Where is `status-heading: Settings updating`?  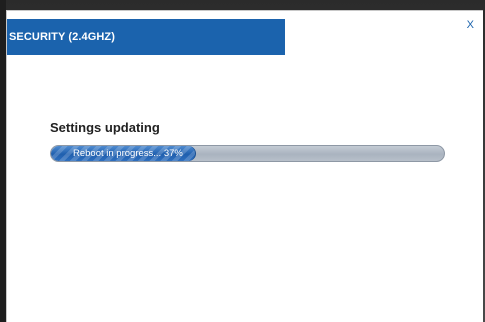 status-heading: Settings updating is located at coordinates (105, 127).